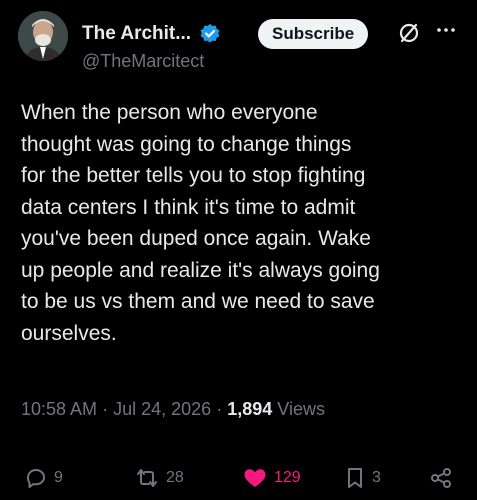 This screenshot has width=477, height=500. What do you see at coordinates (169, 112) in the screenshot?
I see `tweet-text-line: When the person who everyone` at bounding box center [169, 112].